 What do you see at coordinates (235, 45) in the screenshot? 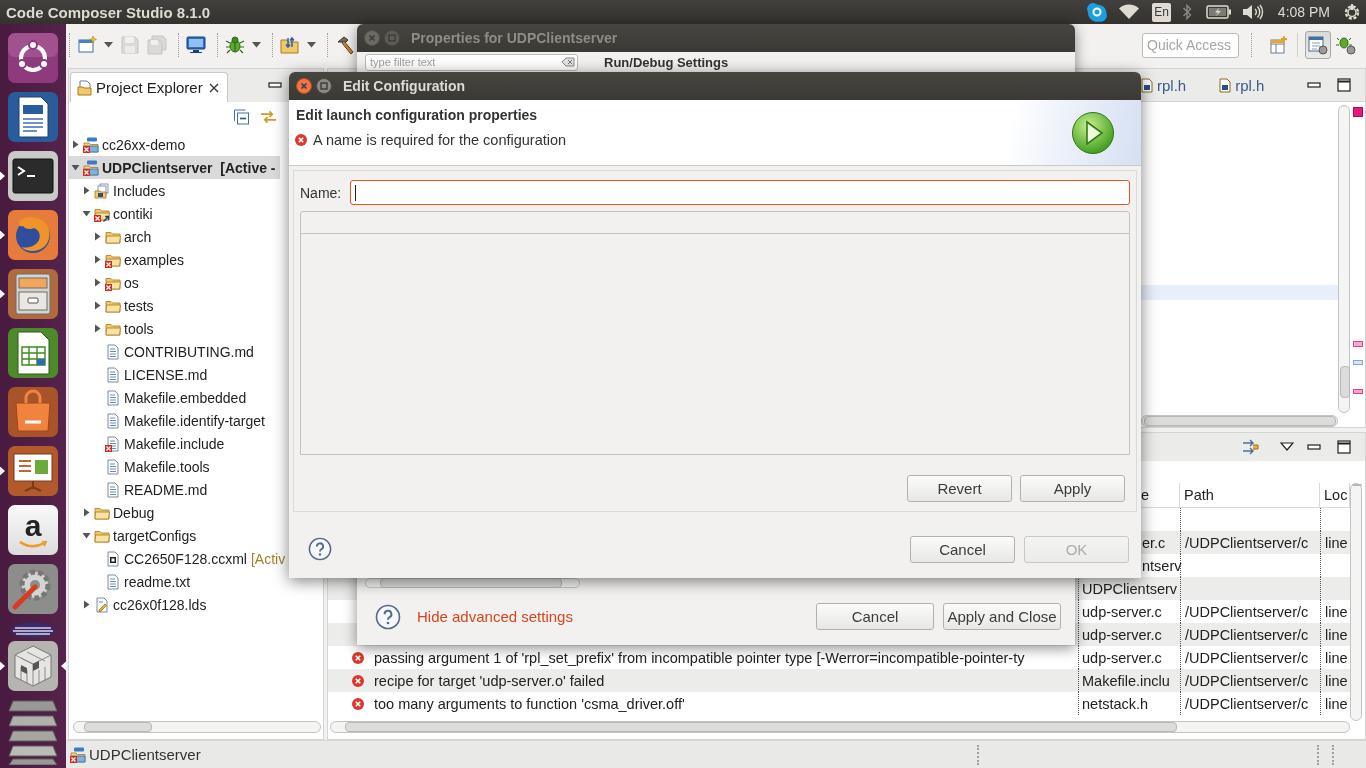
I see `bug-icon` at bounding box center [235, 45].